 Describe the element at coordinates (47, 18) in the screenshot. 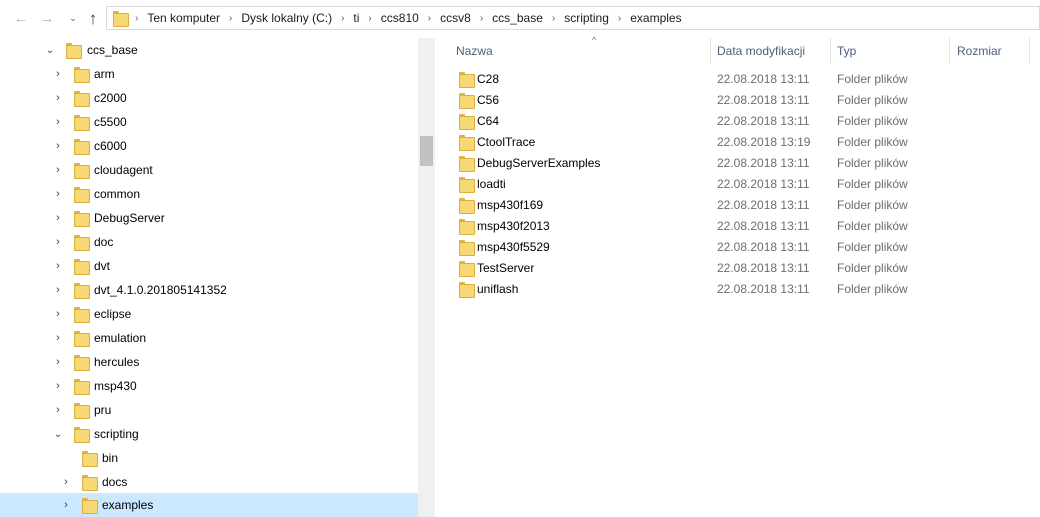

I see `forward-arrow-icon: →` at that location.